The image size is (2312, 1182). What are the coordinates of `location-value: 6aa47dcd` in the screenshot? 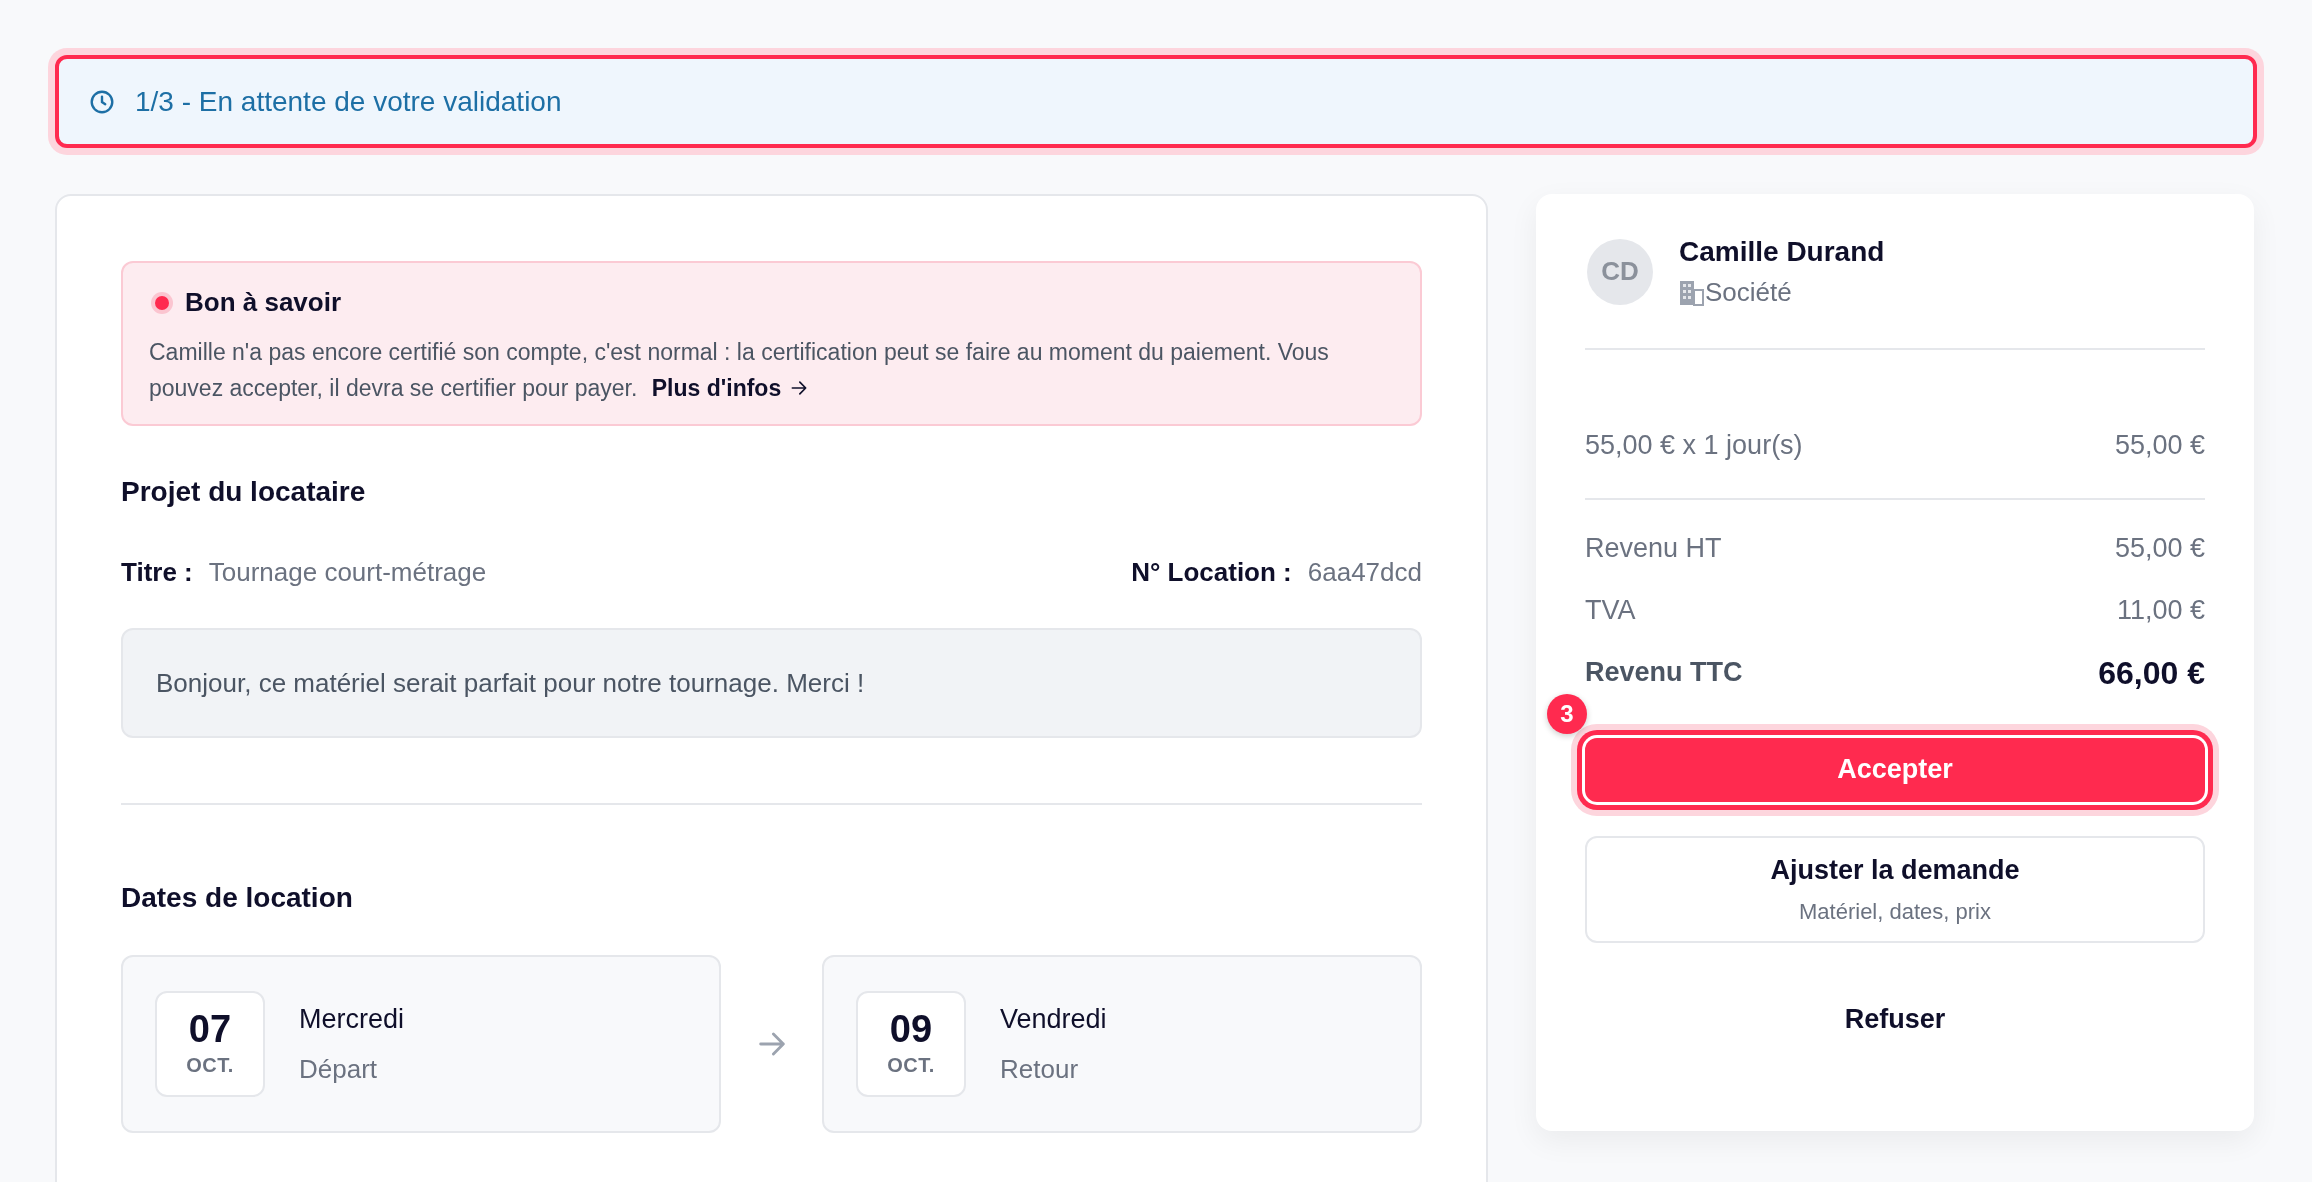 It's located at (1364, 572).